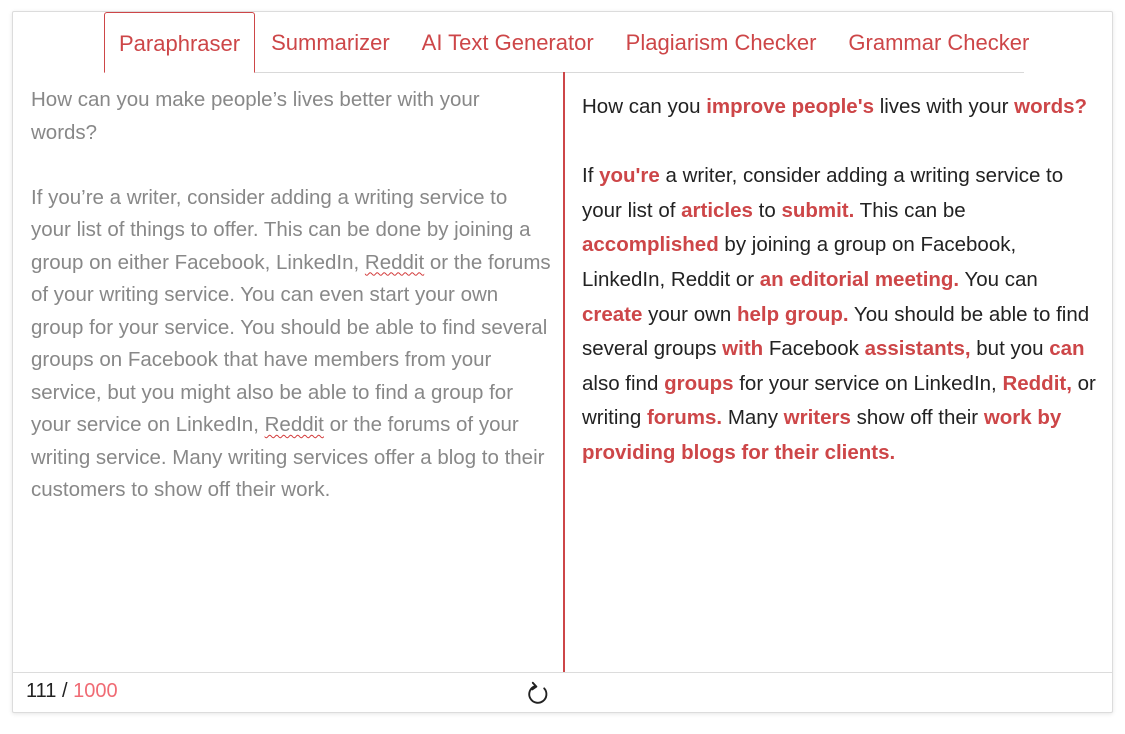 Image resolution: width=1125 pixels, height=734 pixels. Describe the element at coordinates (1050, 106) in the screenshot. I see `changed-phrase: words?` at that location.